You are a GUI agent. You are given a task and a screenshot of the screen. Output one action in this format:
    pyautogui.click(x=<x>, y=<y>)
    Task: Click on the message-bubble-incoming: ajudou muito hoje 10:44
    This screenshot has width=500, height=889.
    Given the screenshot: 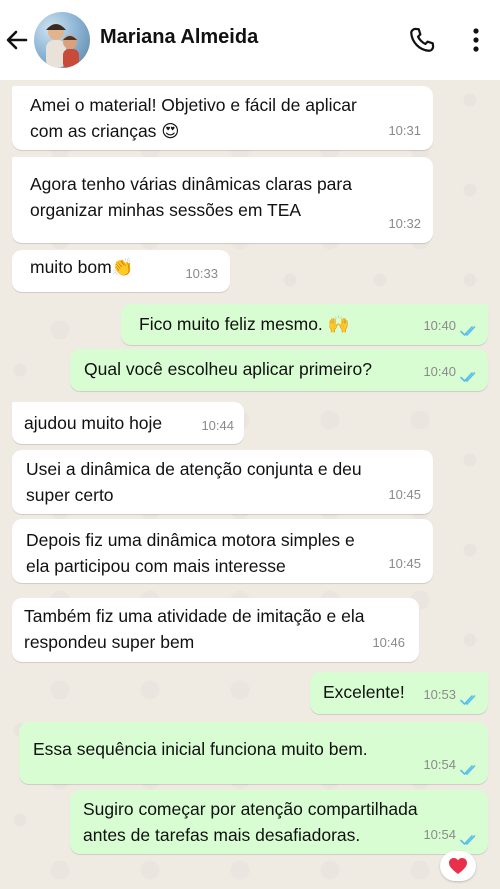 What is the action you would take?
    pyautogui.click(x=128, y=423)
    